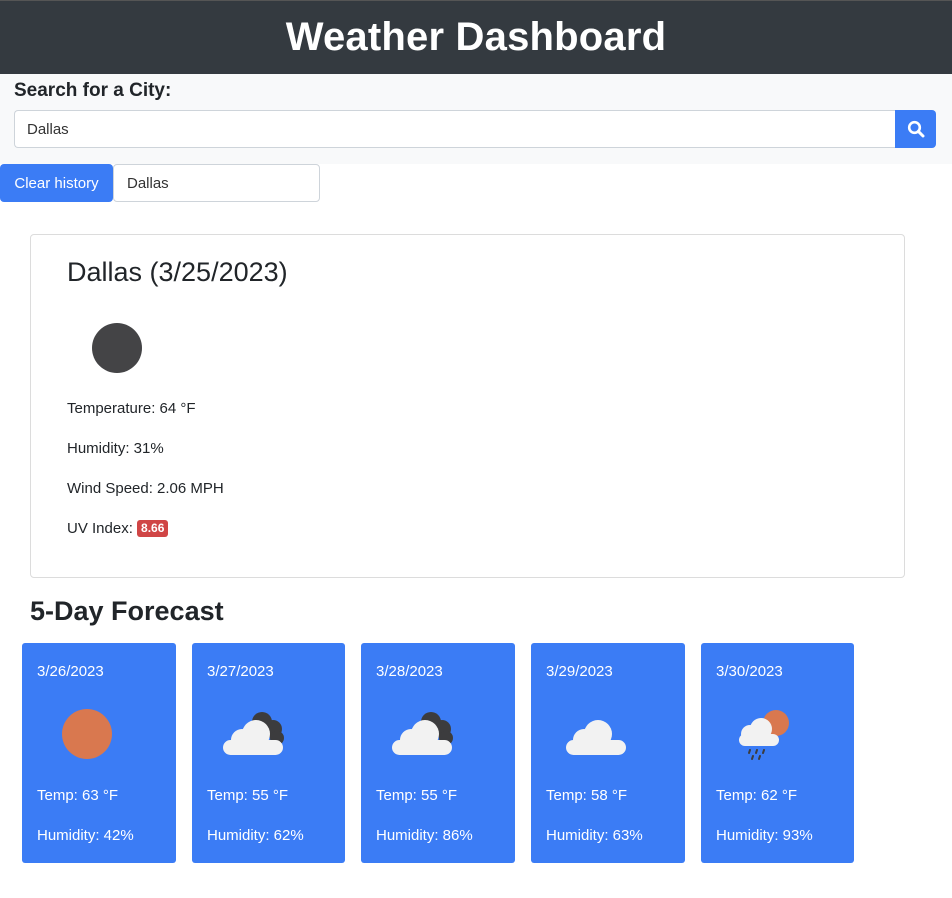 This screenshot has width=952, height=898. Describe the element at coordinates (587, 795) in the screenshot. I see `forecast-temp: Temp: 58 °F` at that location.